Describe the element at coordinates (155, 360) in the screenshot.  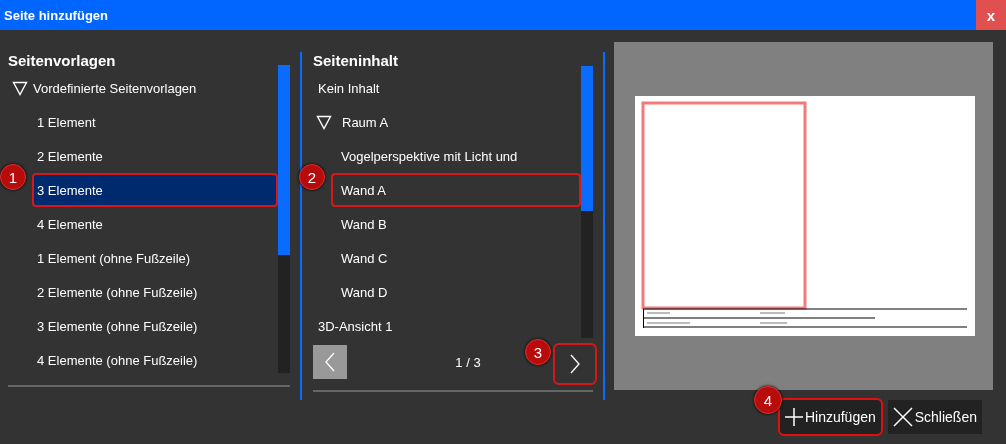
I see `tree-item: 4 Elemente (ohne Fußzeile)` at that location.